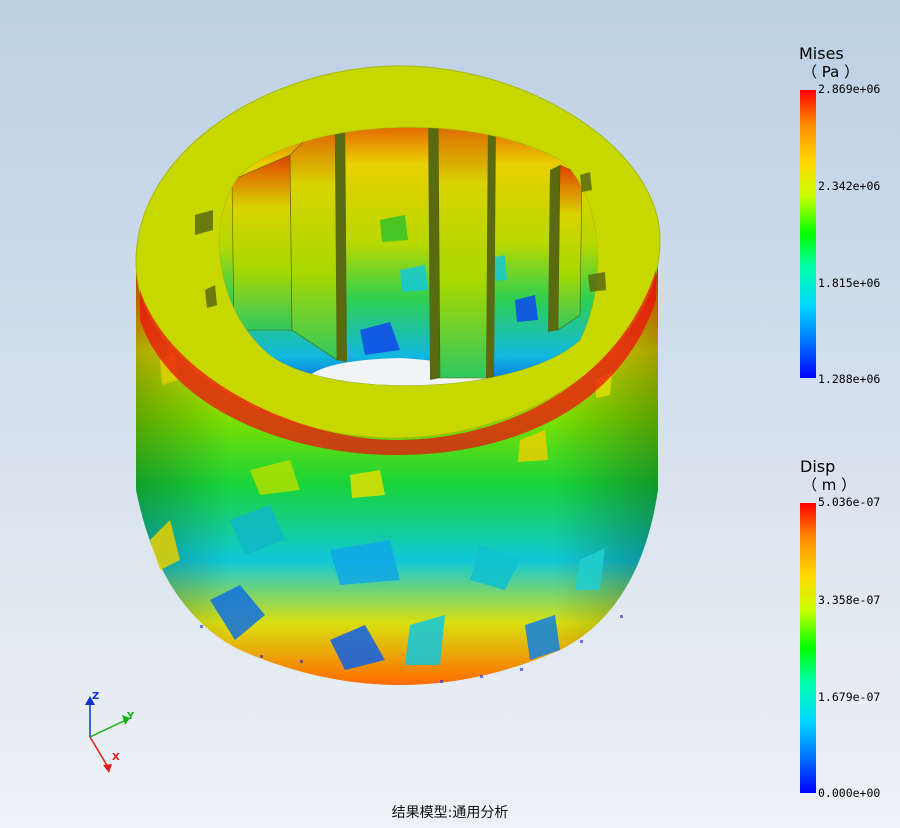  What do you see at coordinates (849, 379) in the screenshot?
I see `mises-tick-min: 1.288e+06` at bounding box center [849, 379].